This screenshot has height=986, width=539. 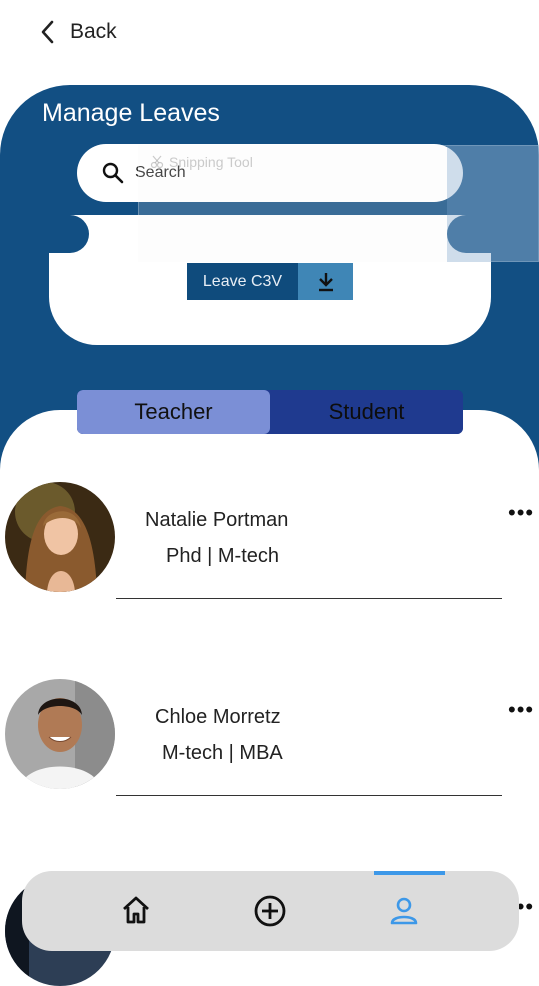 I want to click on tab-student: Student, so click(x=366, y=412).